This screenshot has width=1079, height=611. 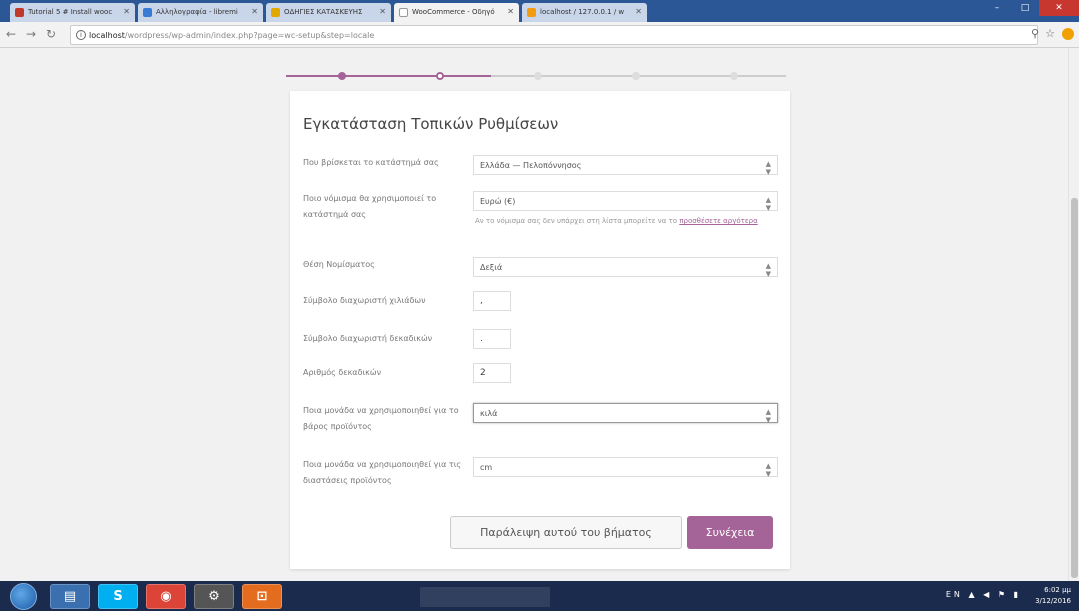 I want to click on youtube-favicon-icon, so click(x=19, y=12).